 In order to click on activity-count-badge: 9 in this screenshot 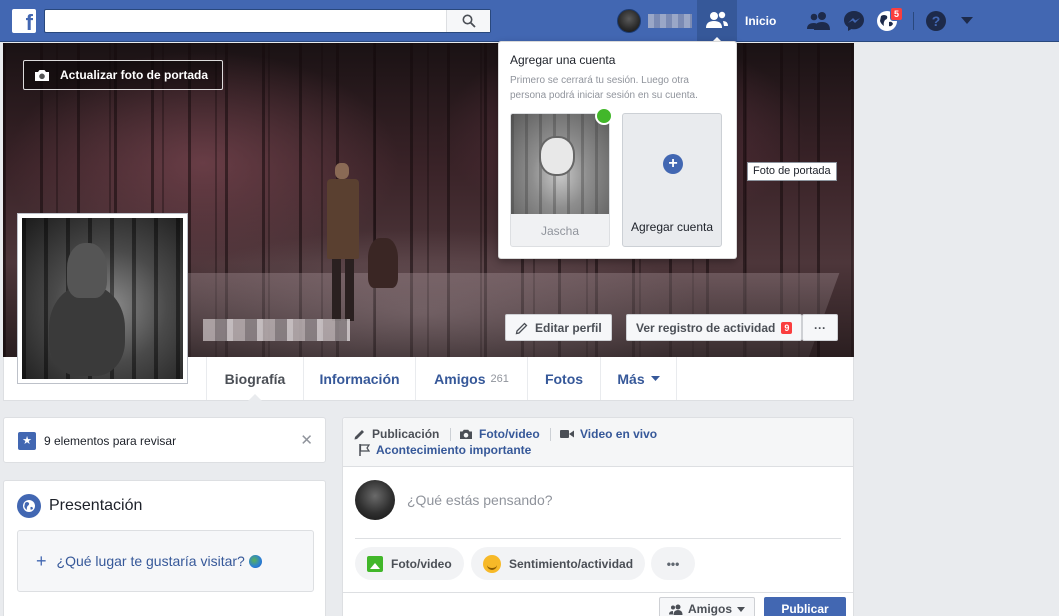, I will do `click(787, 327)`.